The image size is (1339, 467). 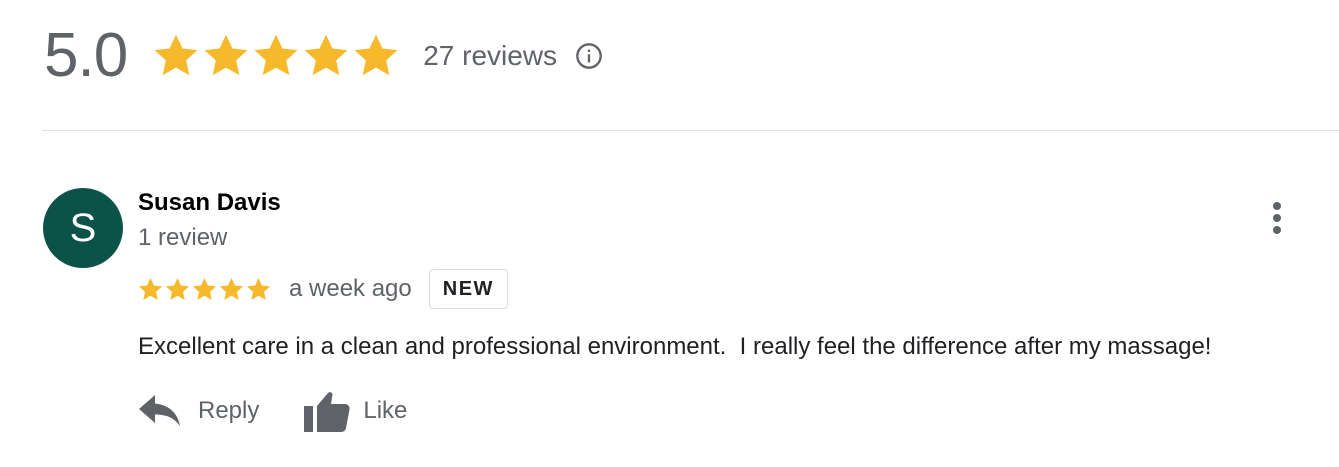 What do you see at coordinates (327, 412) in the screenshot?
I see `thumbs-up-icon` at bounding box center [327, 412].